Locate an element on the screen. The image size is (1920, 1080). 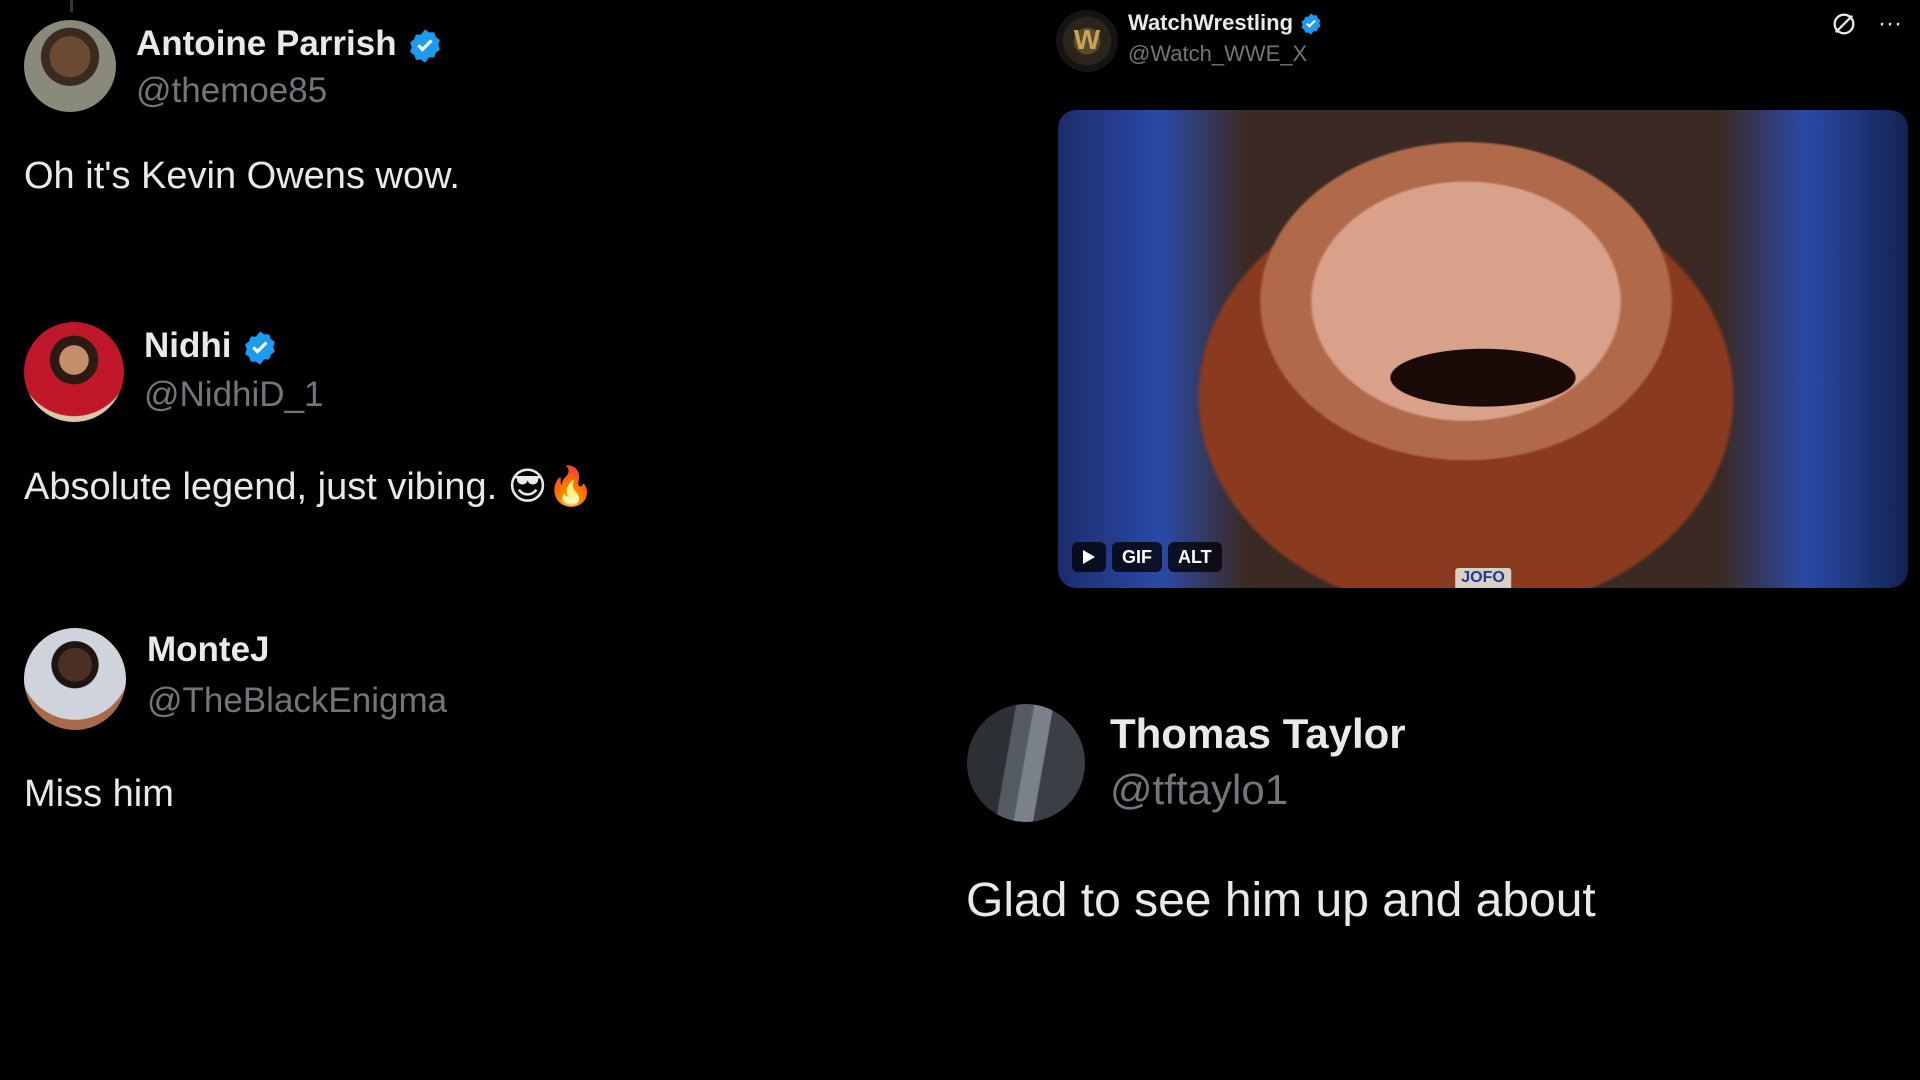
handle: @NidhiD_1 is located at coordinates (234, 395).